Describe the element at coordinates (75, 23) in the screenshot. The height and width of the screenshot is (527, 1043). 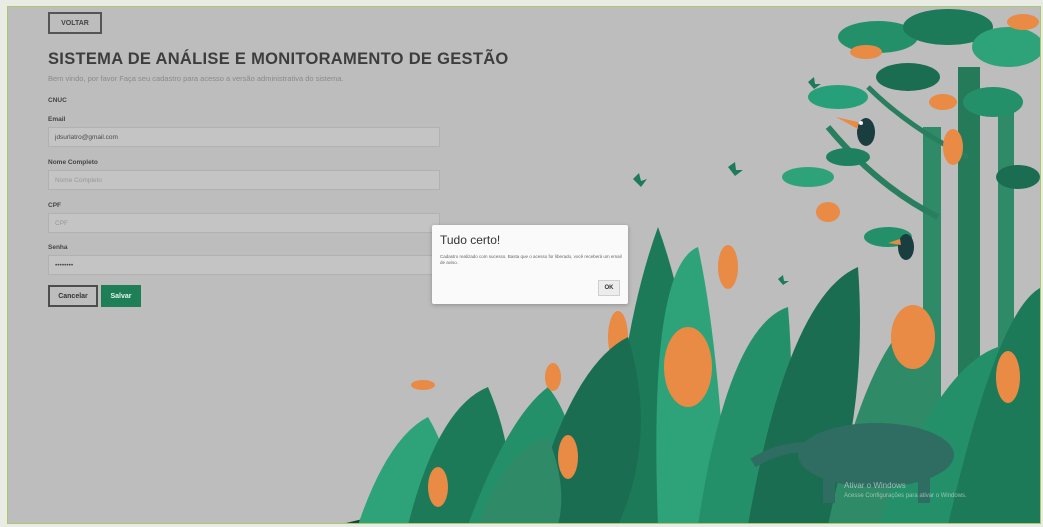
I see `back-button: VOLTAR` at that location.